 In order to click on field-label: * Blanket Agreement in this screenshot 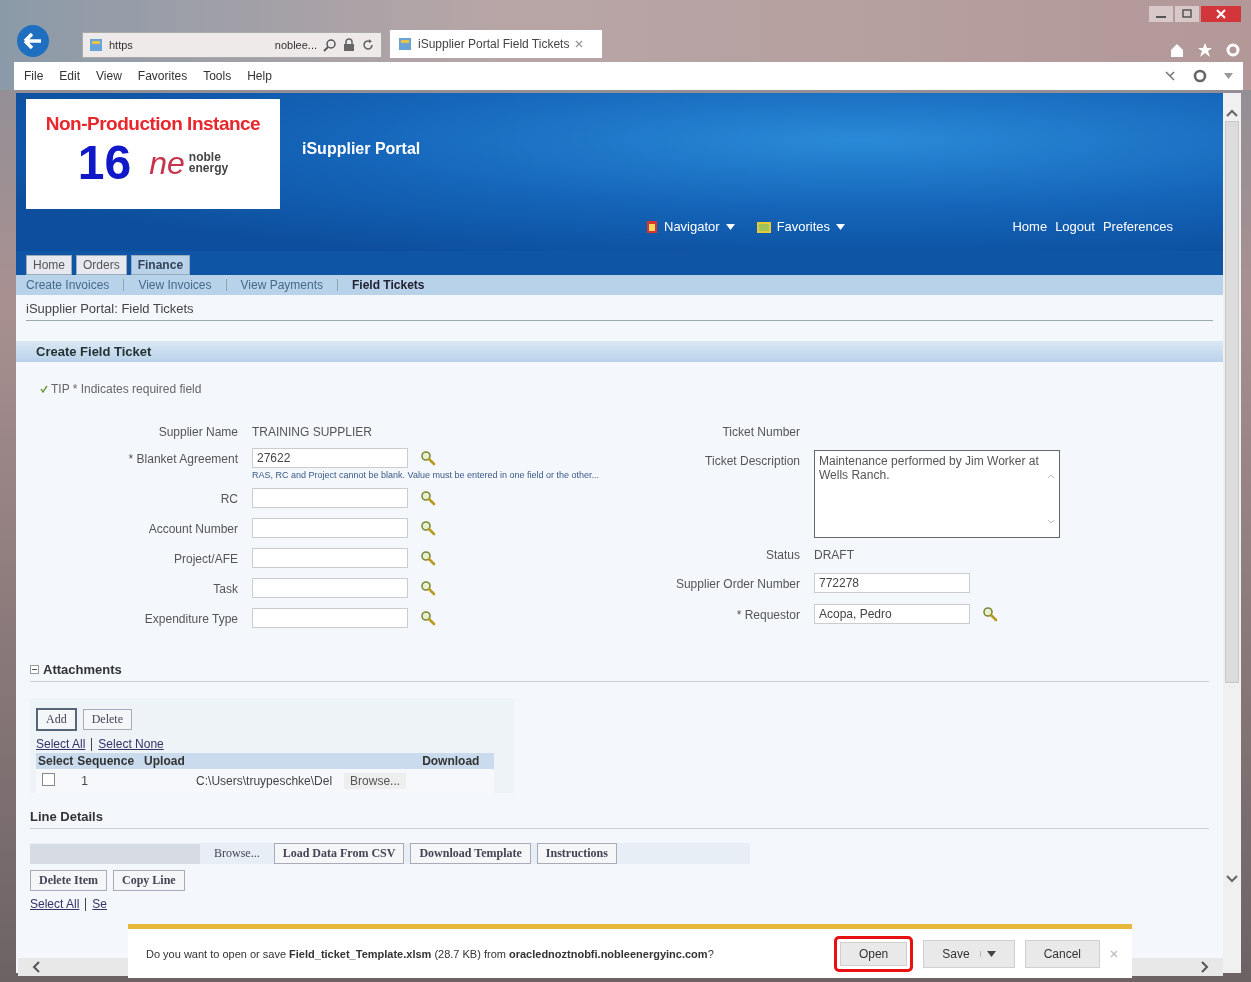, I will do `click(182, 459)`.